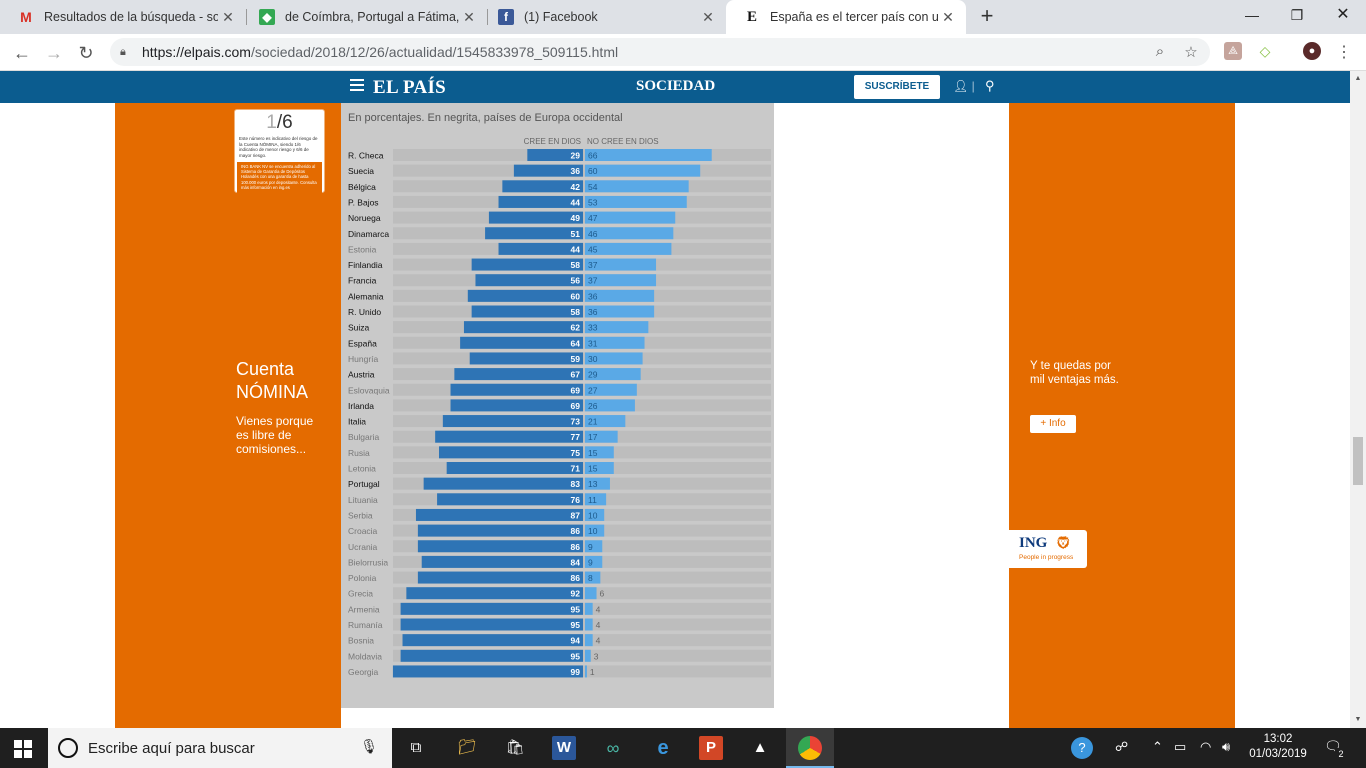  What do you see at coordinates (220, 748) in the screenshot?
I see `taskbar-search: Escribe aquí para buscar 🎙︎` at bounding box center [220, 748].